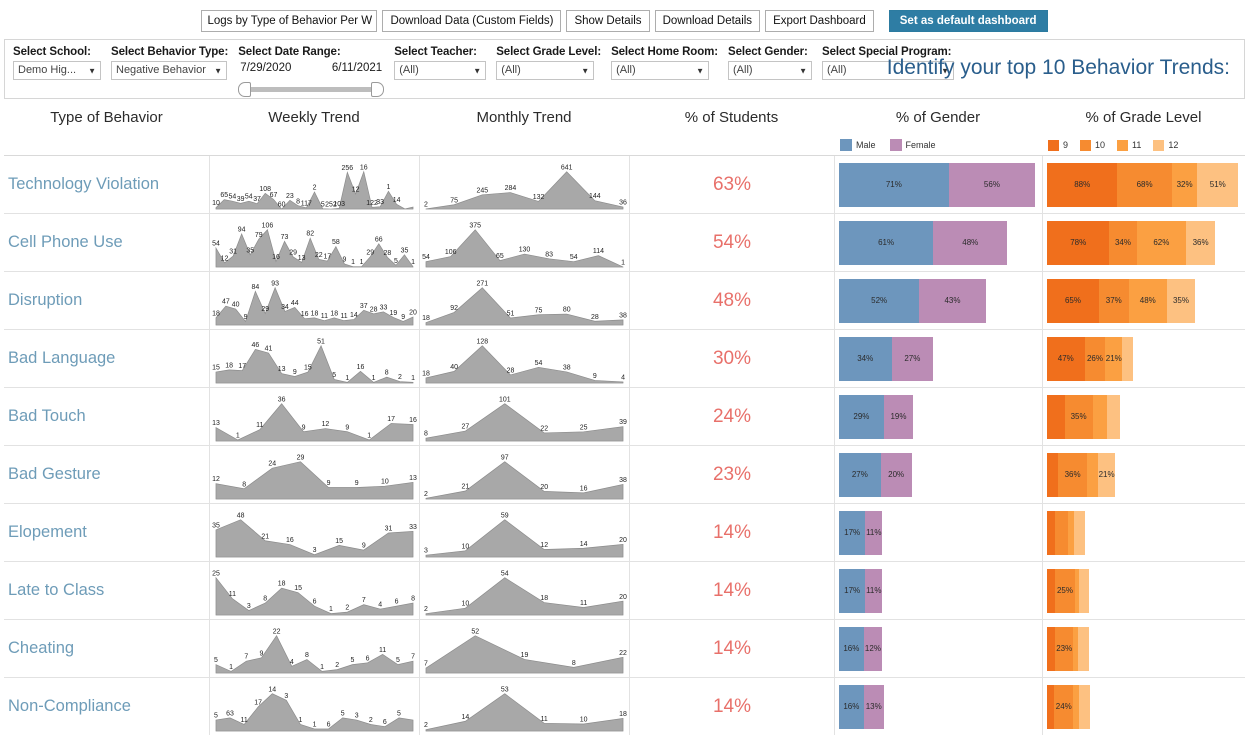 The image size is (1249, 751). What do you see at coordinates (938, 706) in the screenshot?
I see `gender-percent-cell: 16% 13%` at bounding box center [938, 706].